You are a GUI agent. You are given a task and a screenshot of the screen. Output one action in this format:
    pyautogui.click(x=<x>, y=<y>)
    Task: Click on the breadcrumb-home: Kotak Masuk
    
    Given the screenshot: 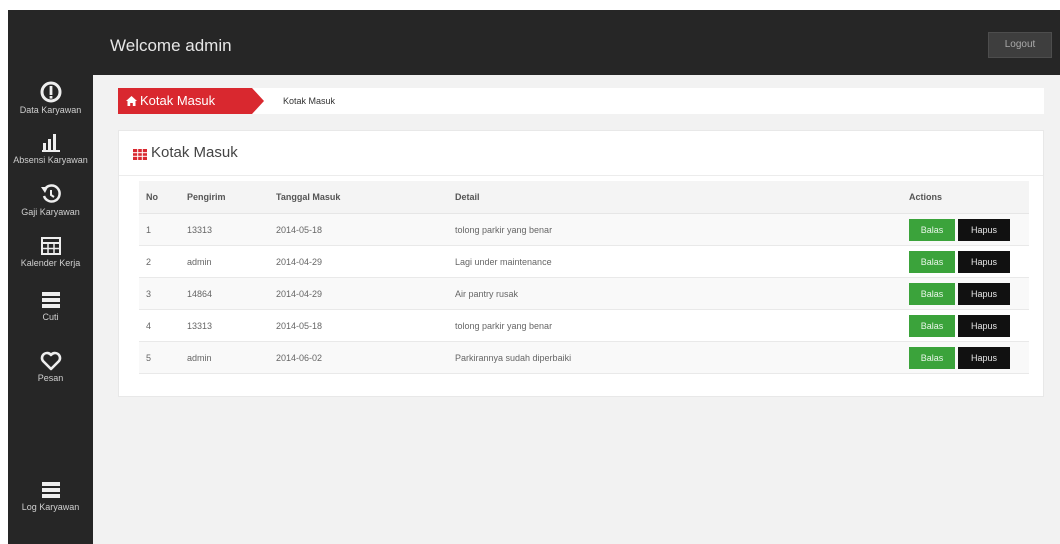 What is the action you would take?
    pyautogui.click(x=185, y=101)
    